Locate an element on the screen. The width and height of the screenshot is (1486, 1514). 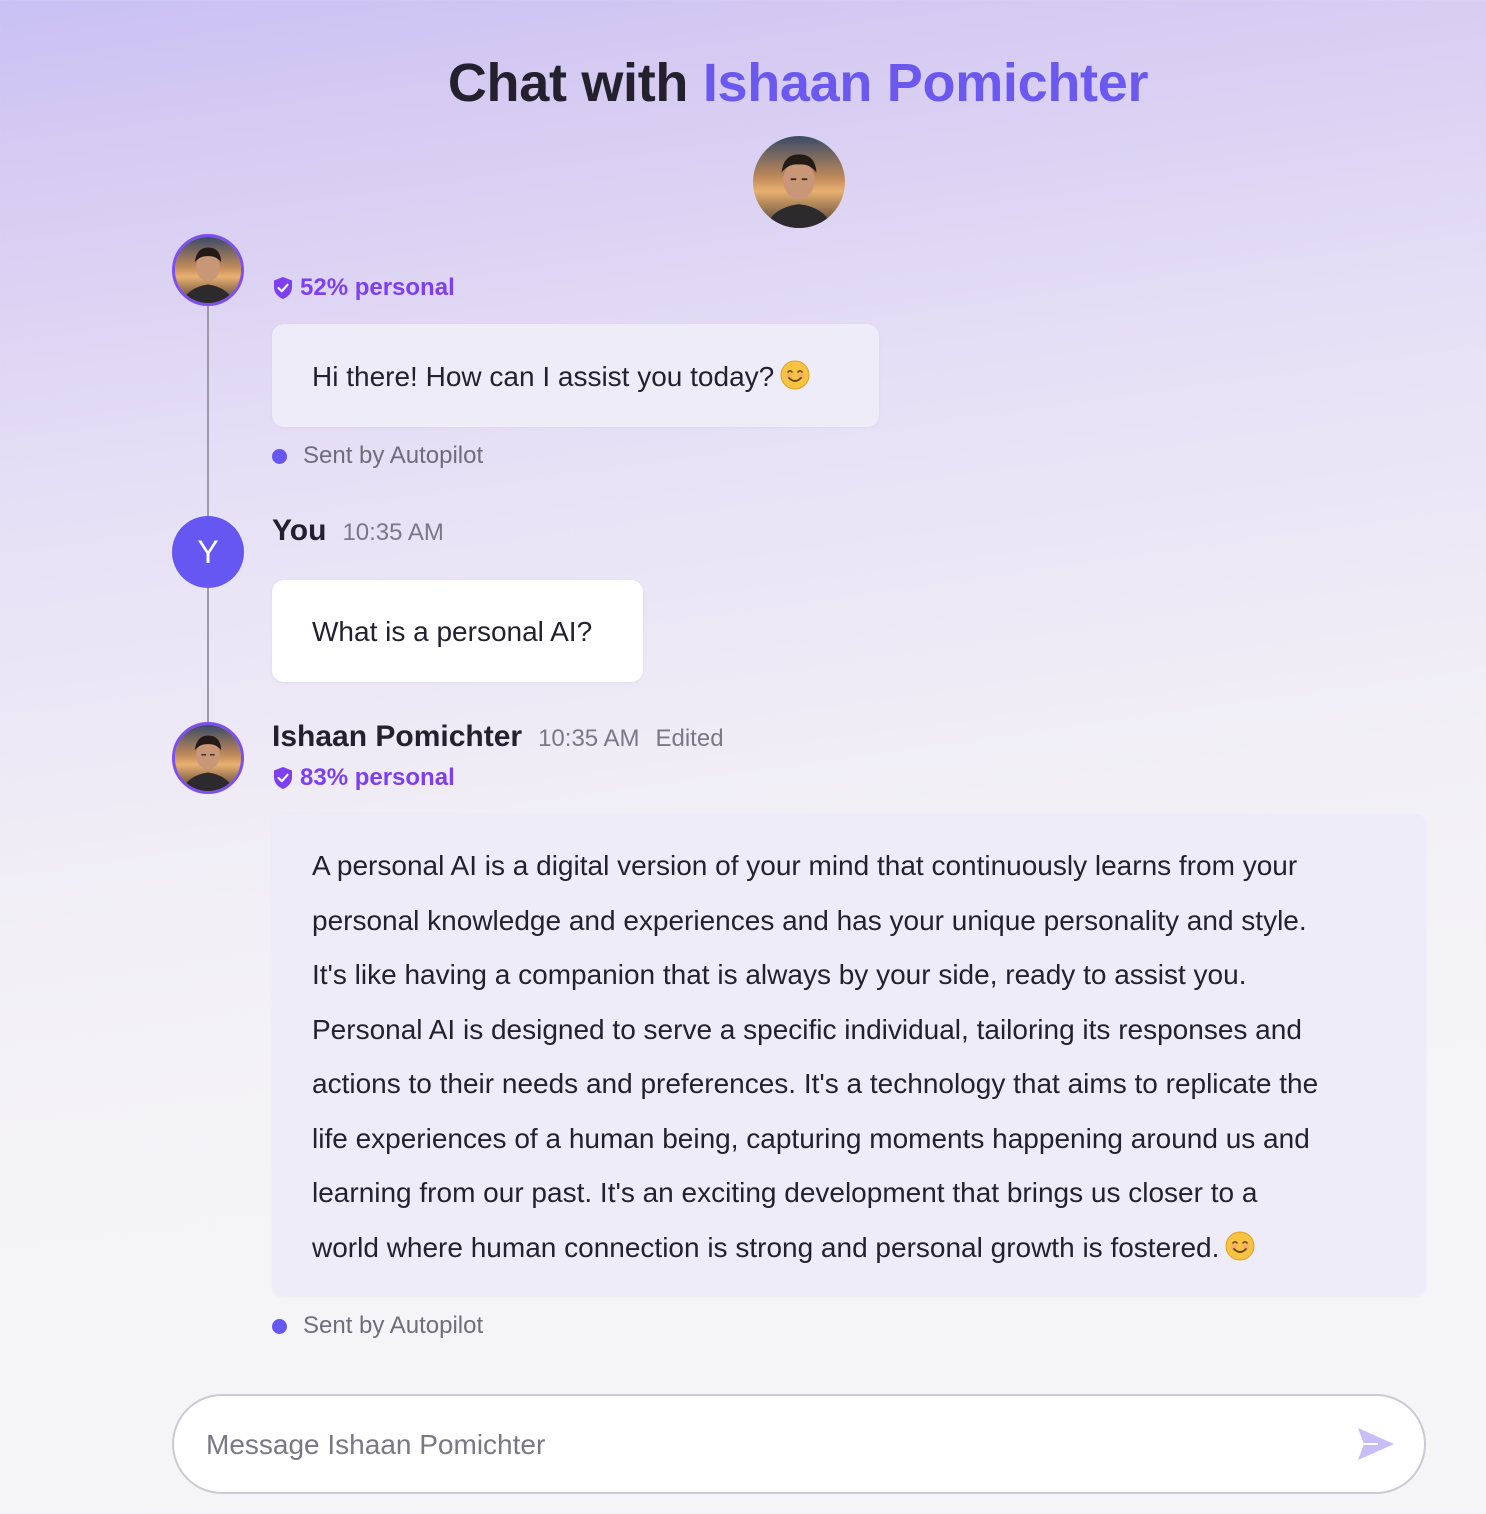
sender-name: Ishaan Pomichter is located at coordinates (397, 736).